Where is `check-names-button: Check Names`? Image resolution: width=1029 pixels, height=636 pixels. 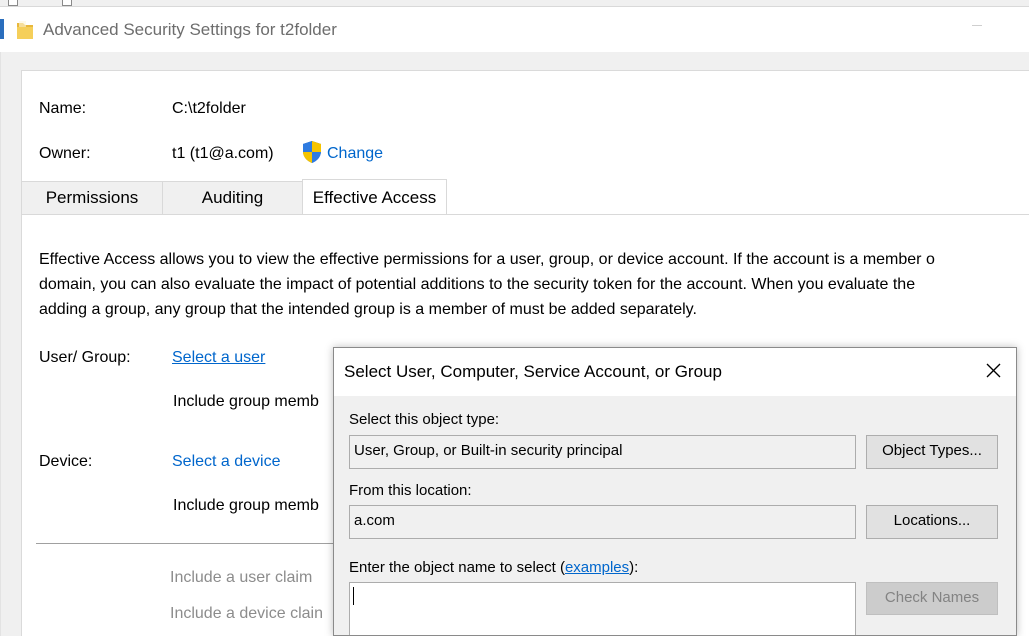 check-names-button: Check Names is located at coordinates (932, 598).